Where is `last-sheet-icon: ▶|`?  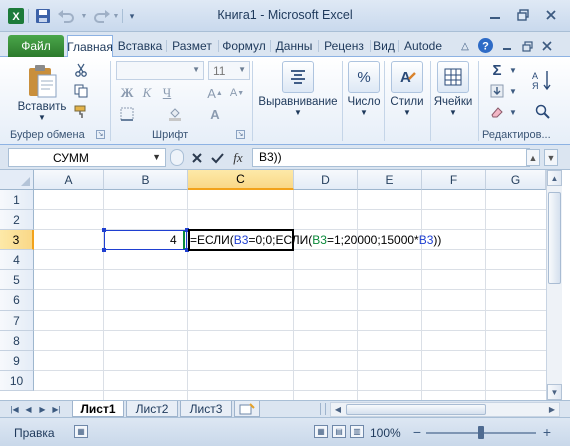
last-sheet-icon: ▶| is located at coordinates (56, 409).